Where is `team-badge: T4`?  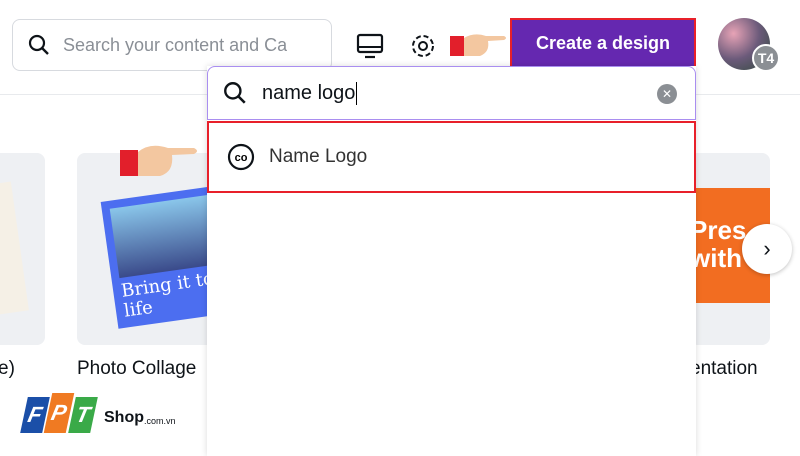 team-badge: T4 is located at coordinates (766, 58).